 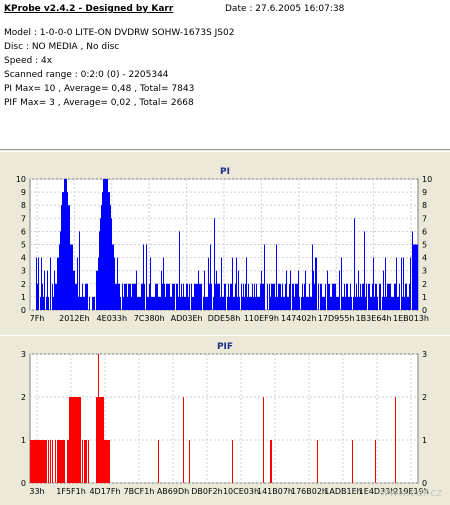 What do you see at coordinates (23, 310) in the screenshot?
I see `pi-ytick-left: 0` at bounding box center [23, 310].